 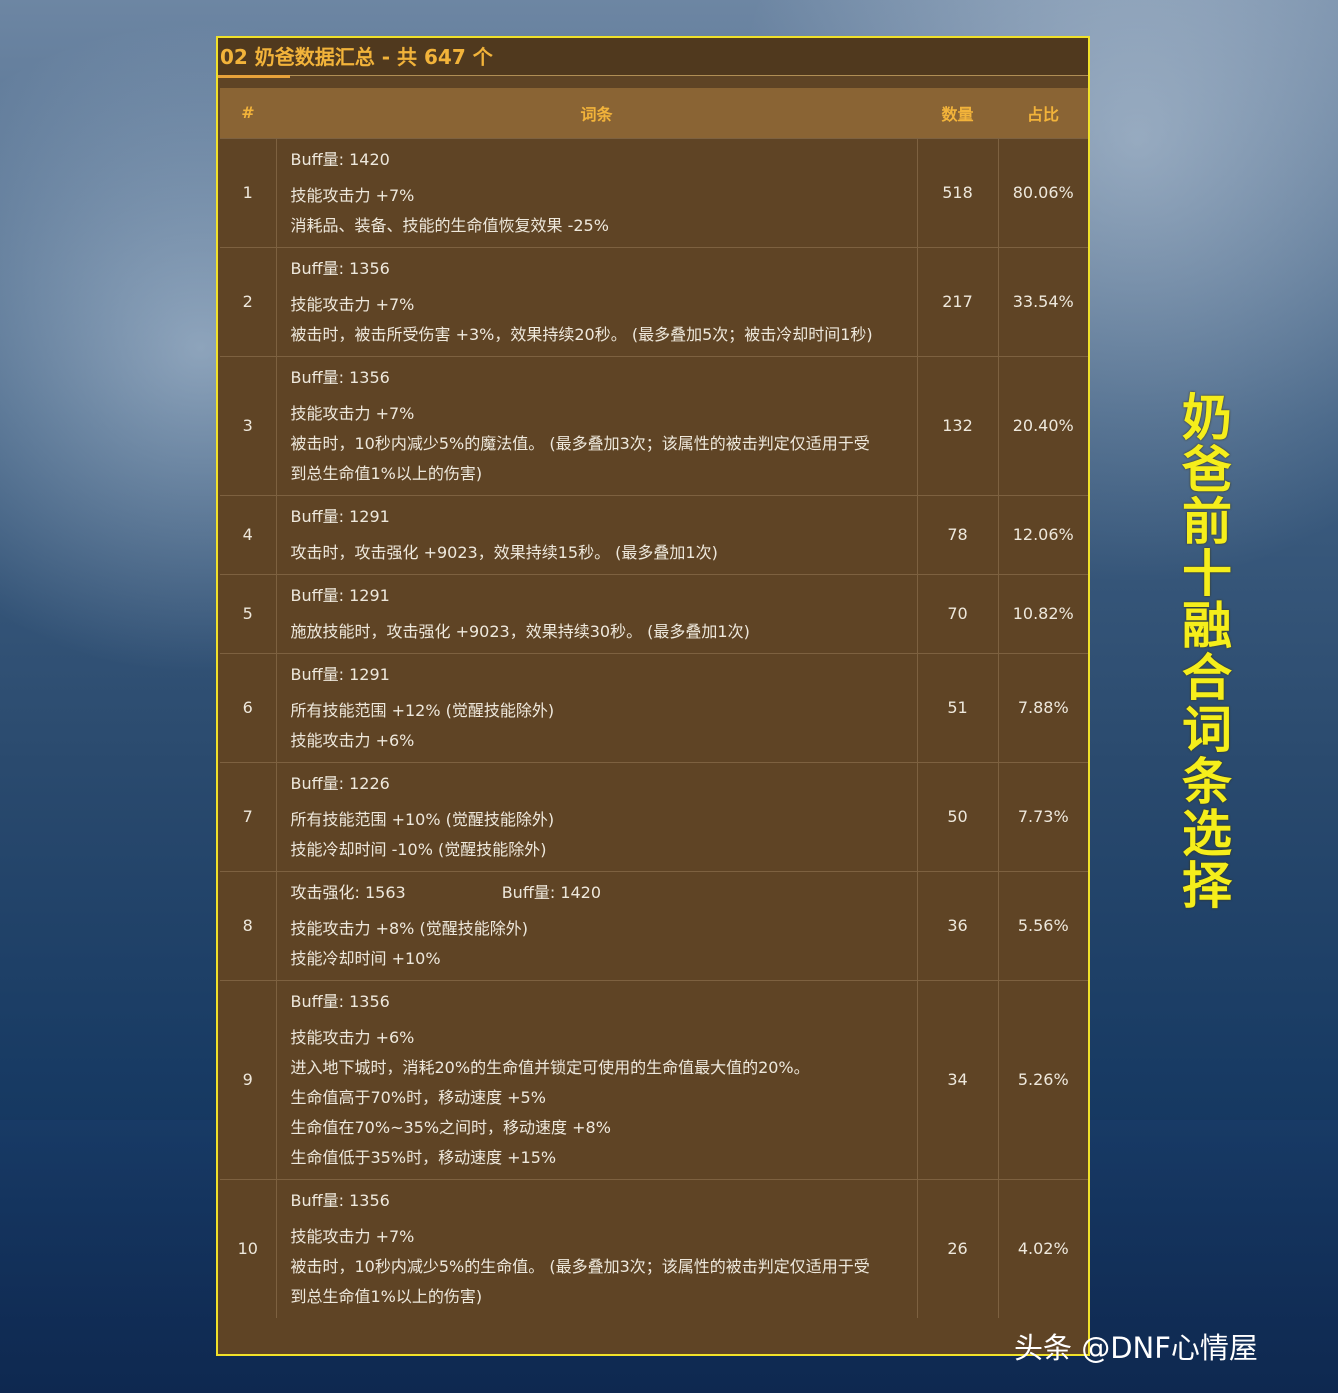 What do you see at coordinates (1042, 114) in the screenshot?
I see `header-ratio: 占比` at bounding box center [1042, 114].